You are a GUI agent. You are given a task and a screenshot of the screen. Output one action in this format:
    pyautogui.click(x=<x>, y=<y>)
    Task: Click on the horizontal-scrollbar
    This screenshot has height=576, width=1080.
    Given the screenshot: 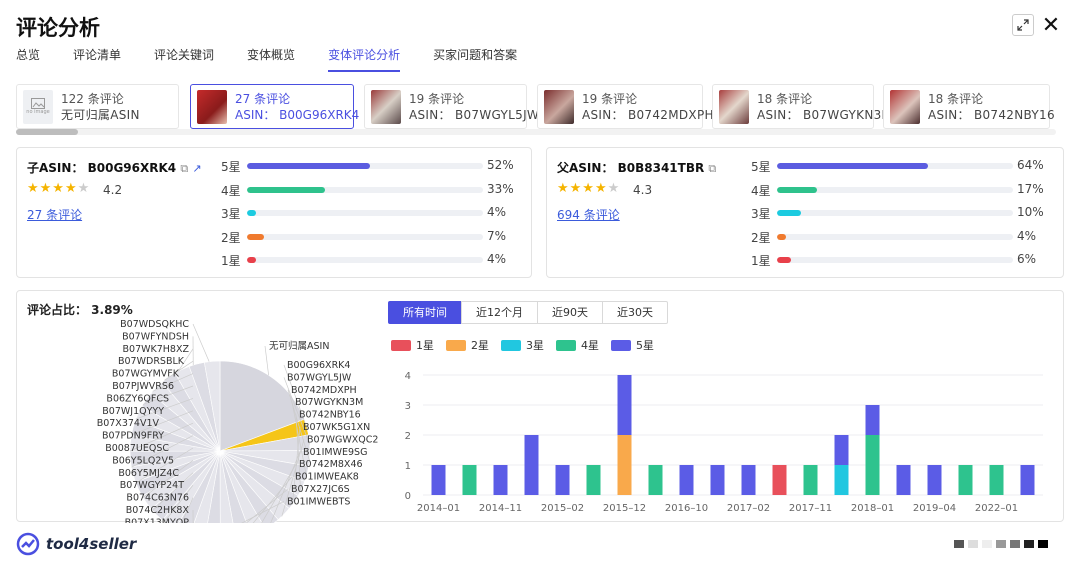 What is the action you would take?
    pyautogui.click(x=536, y=132)
    